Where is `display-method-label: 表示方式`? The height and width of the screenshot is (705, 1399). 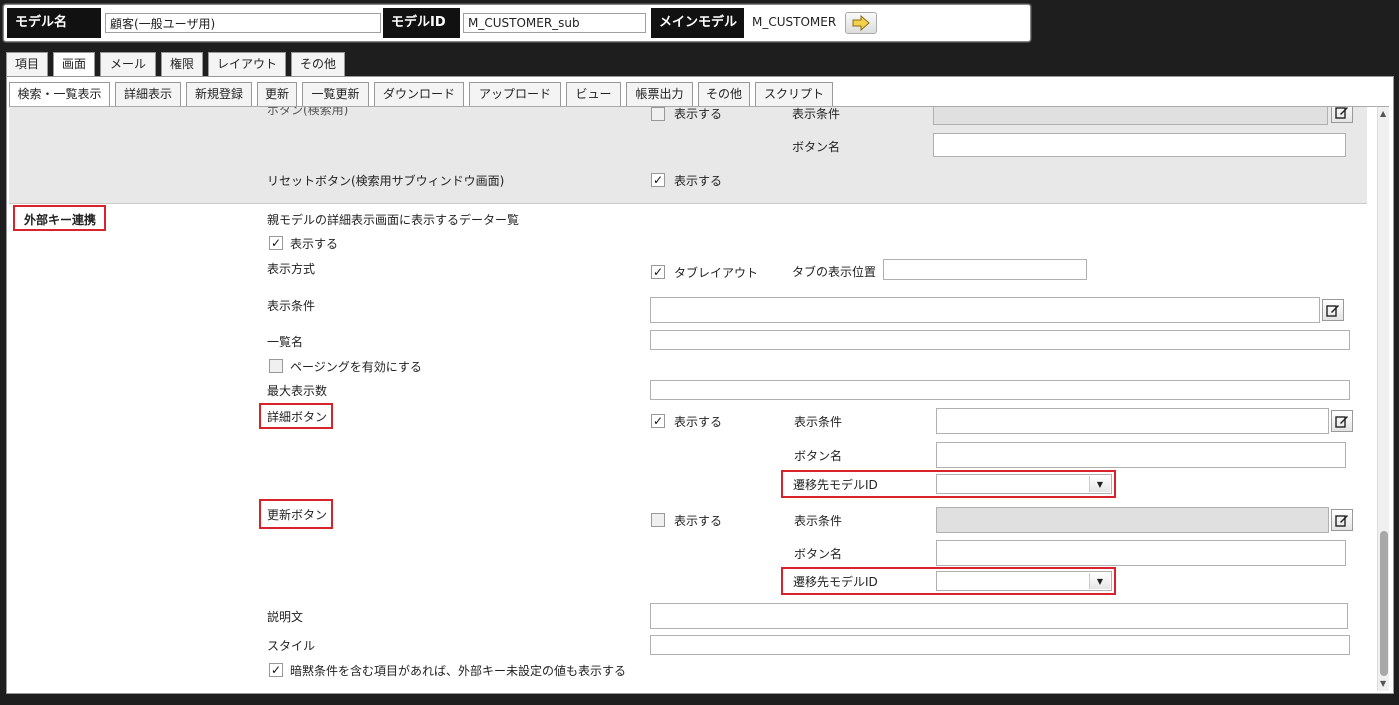 display-method-label: 表示方式 is located at coordinates (291, 269).